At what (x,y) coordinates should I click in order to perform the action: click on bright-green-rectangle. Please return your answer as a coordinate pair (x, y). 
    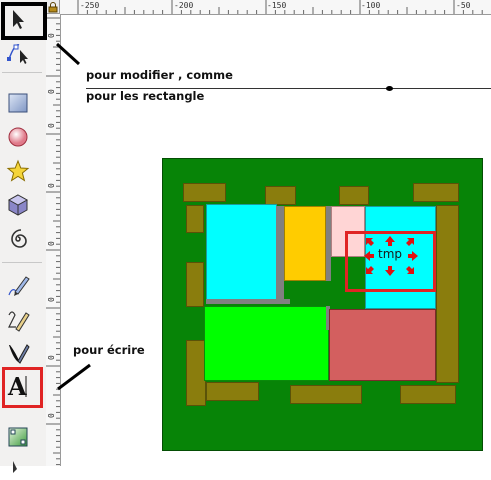
    Looking at the image, I should click on (266, 343).